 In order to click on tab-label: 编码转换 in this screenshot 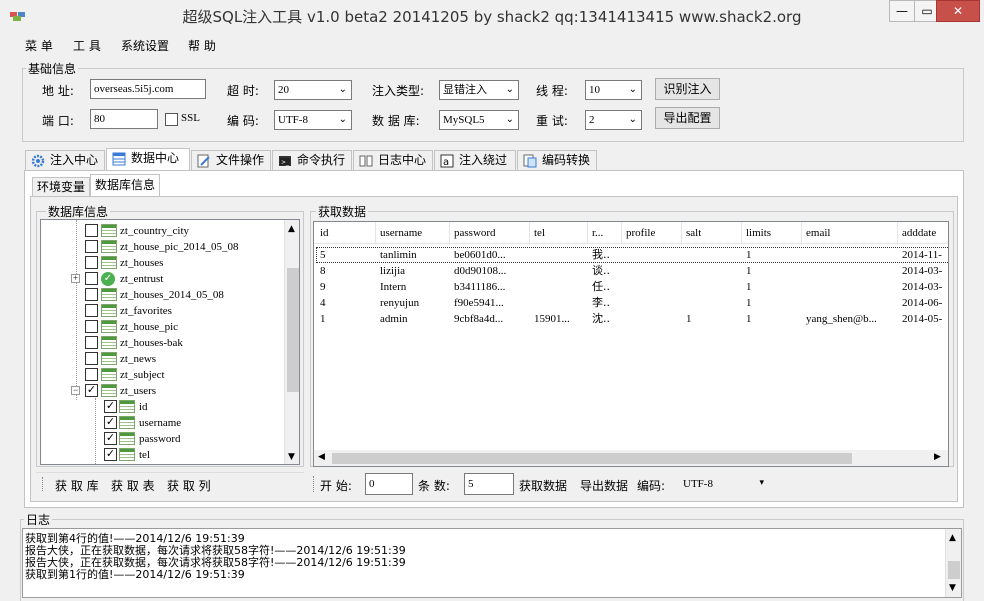, I will do `click(566, 160)`.